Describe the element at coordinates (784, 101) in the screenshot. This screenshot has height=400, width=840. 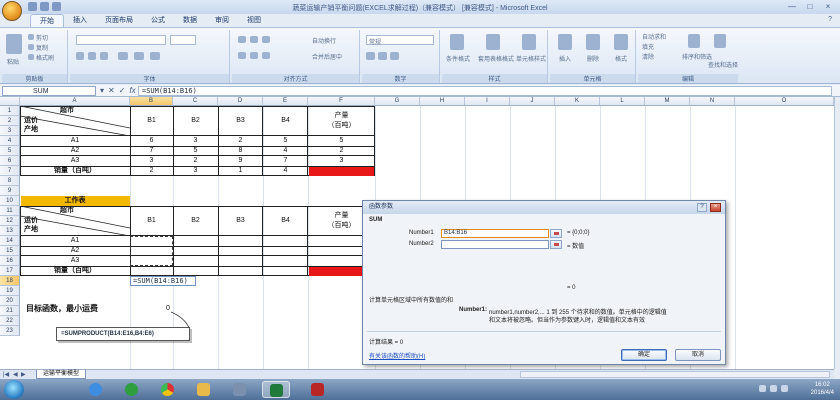
I see `column-header-o: O` at that location.